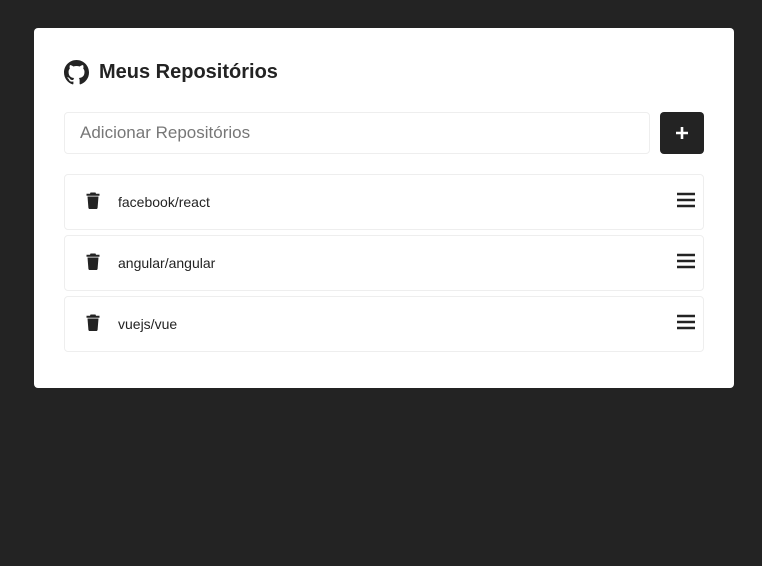 This screenshot has height=566, width=762. I want to click on page-title: Meus Repositórios, so click(188, 71).